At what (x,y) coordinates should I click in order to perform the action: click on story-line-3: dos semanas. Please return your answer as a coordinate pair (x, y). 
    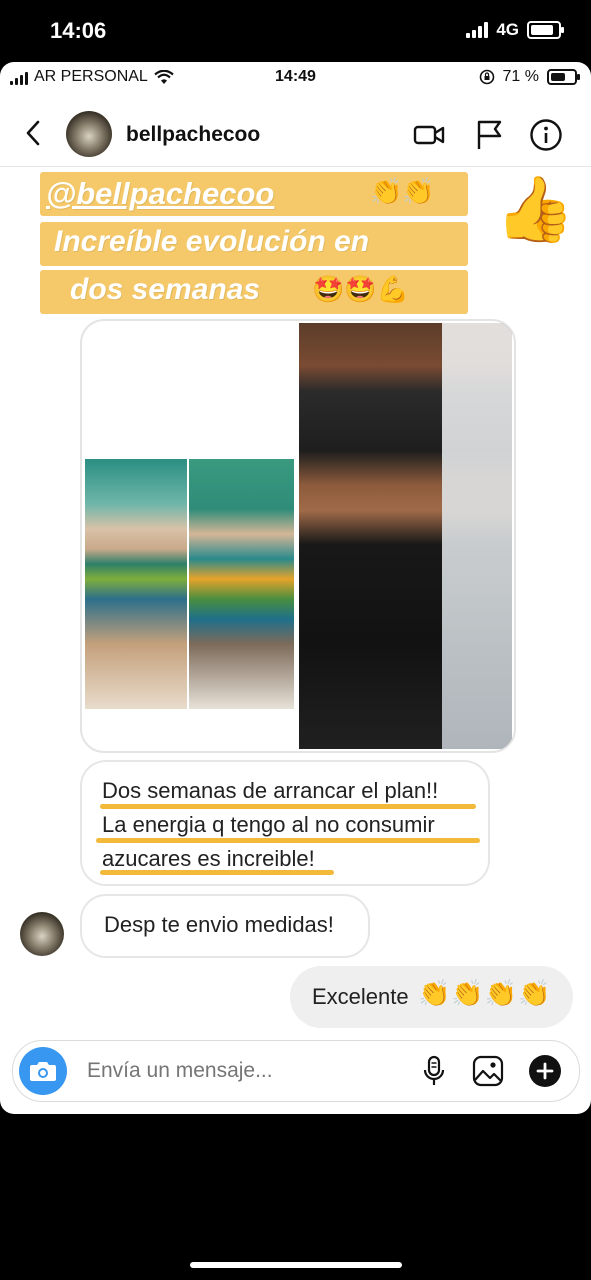
    Looking at the image, I should click on (165, 289).